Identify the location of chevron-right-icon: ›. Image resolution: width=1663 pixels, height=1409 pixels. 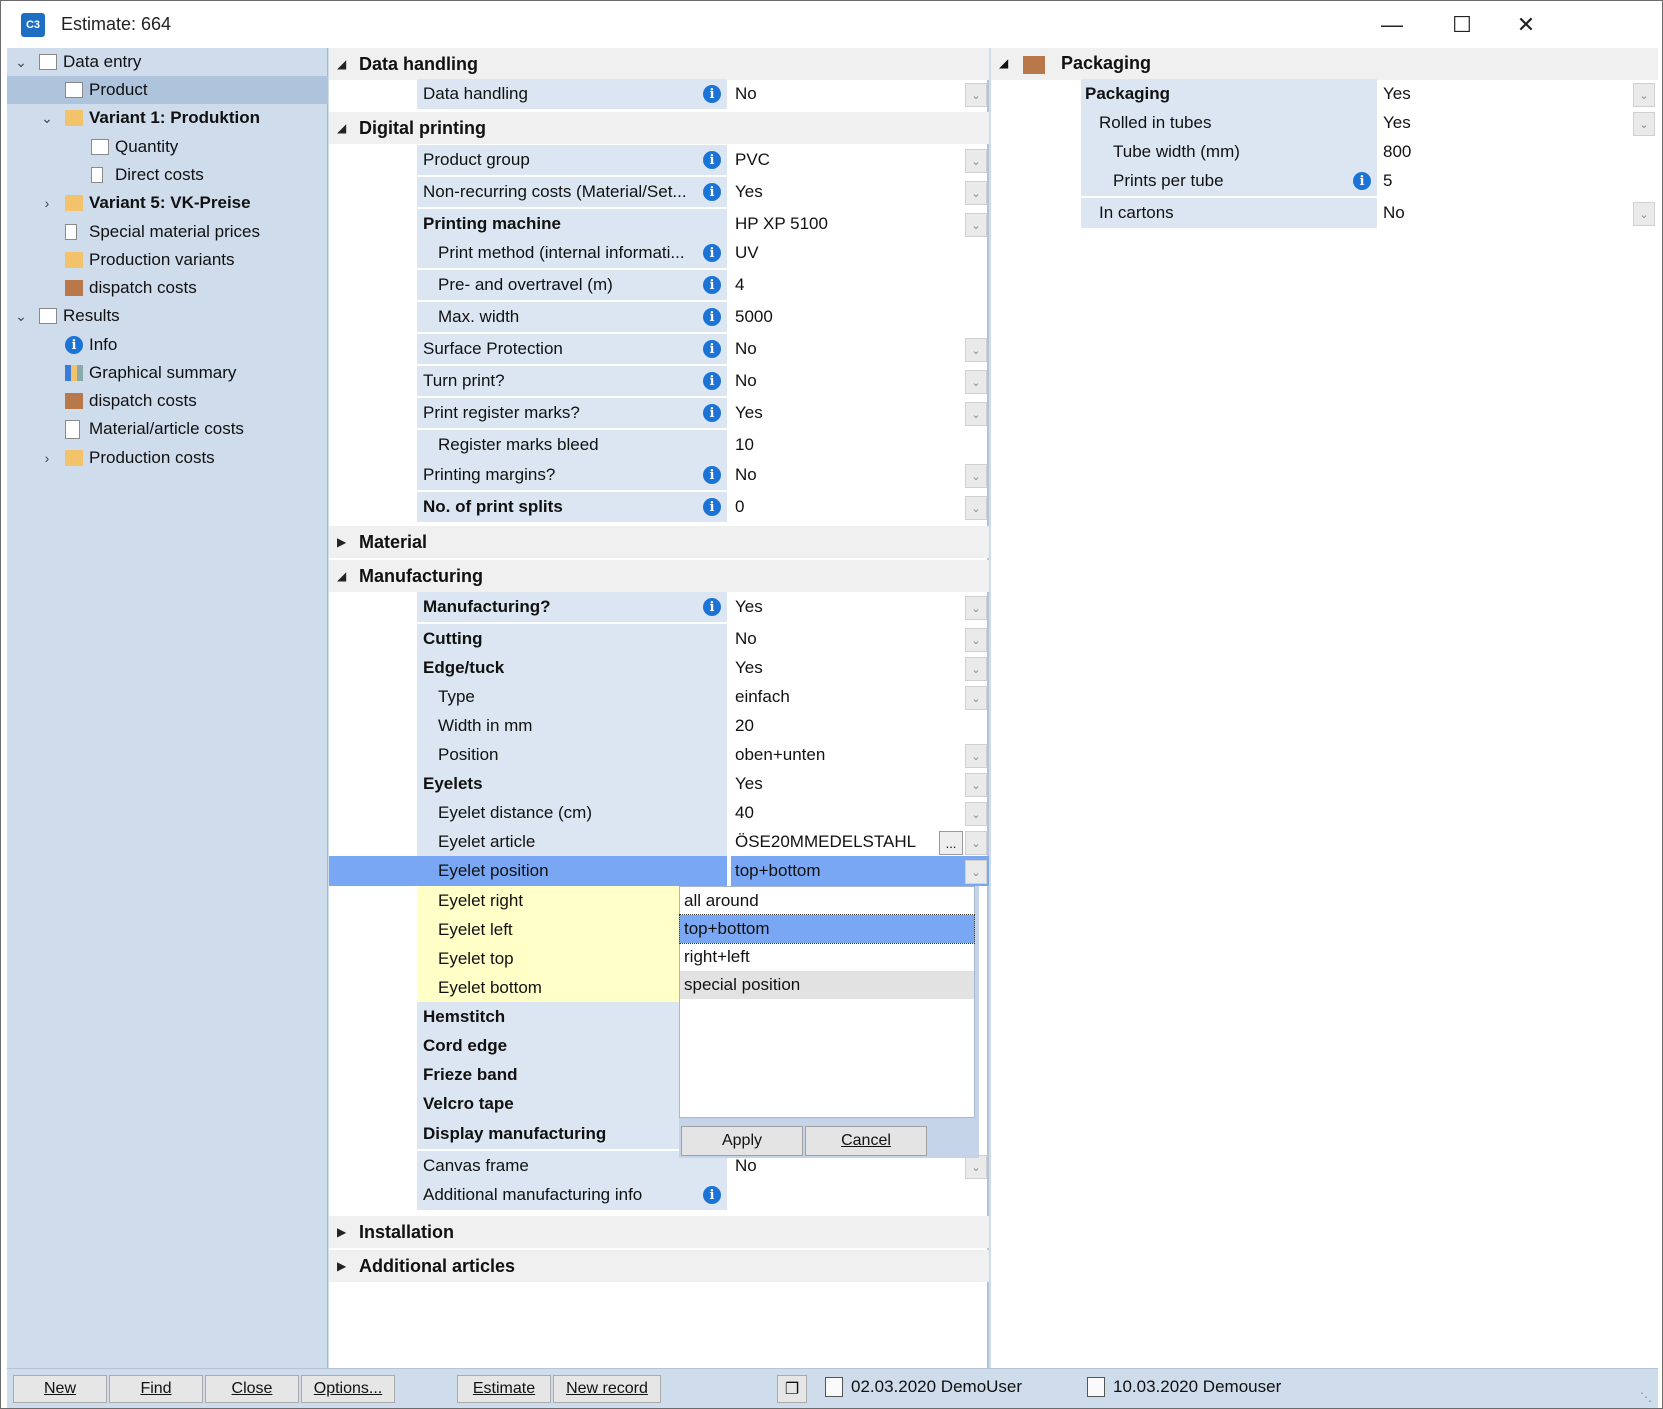
(47, 203).